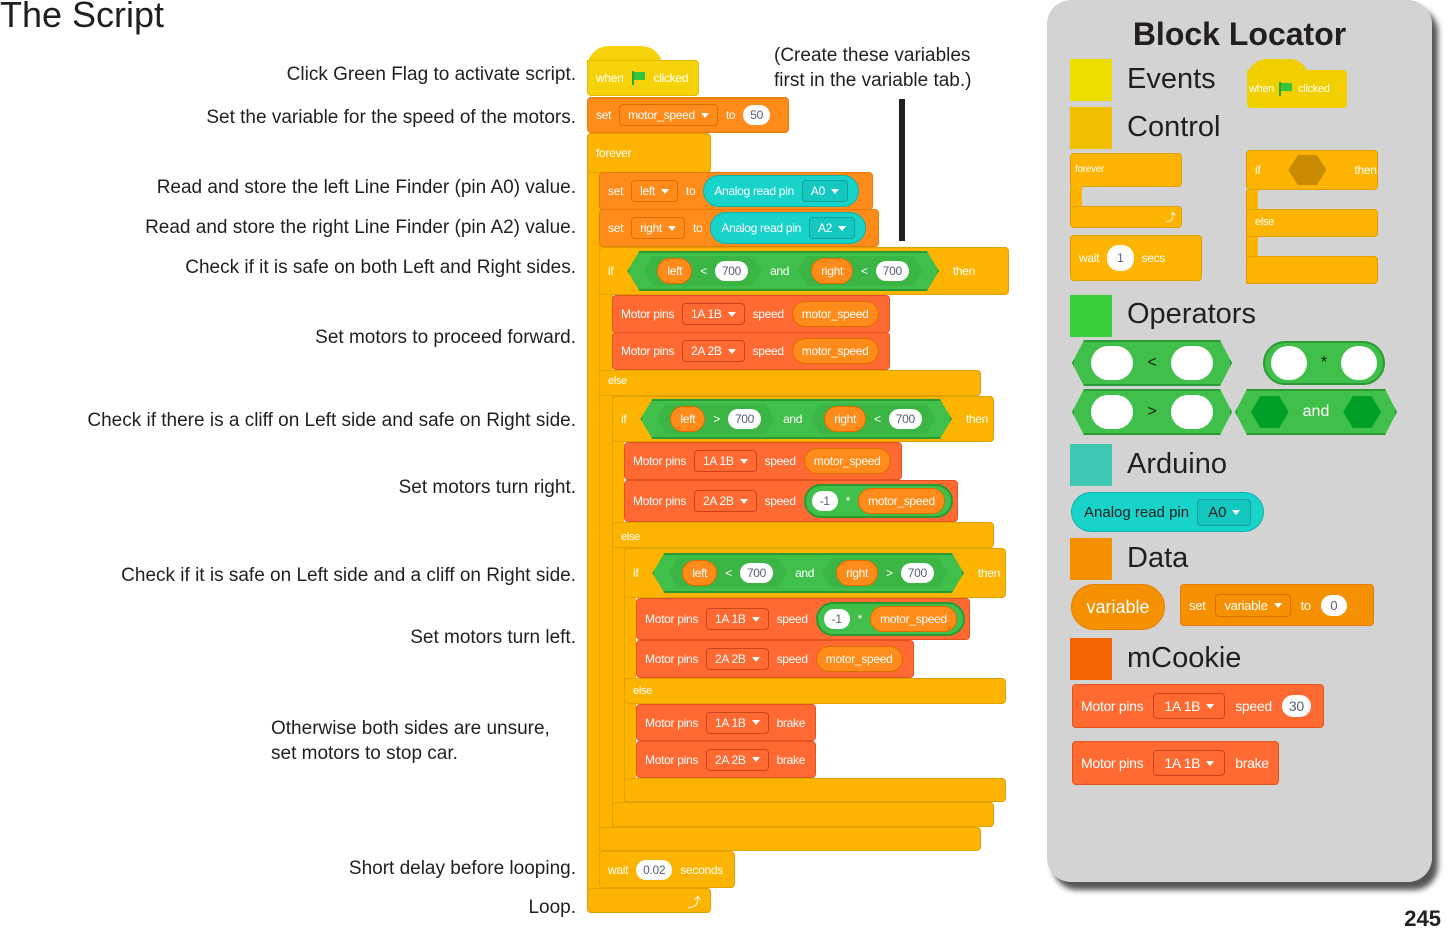 The height and width of the screenshot is (932, 1447). Describe the element at coordinates (805, 573) in the screenshot. I see `and-label: and` at that location.